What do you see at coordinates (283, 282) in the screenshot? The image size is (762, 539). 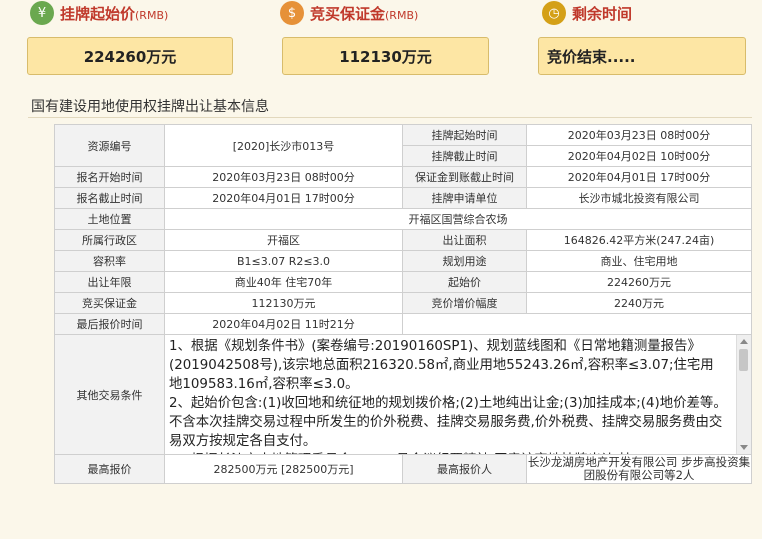 I see `term-value: 商业40年 住宅70年` at bounding box center [283, 282].